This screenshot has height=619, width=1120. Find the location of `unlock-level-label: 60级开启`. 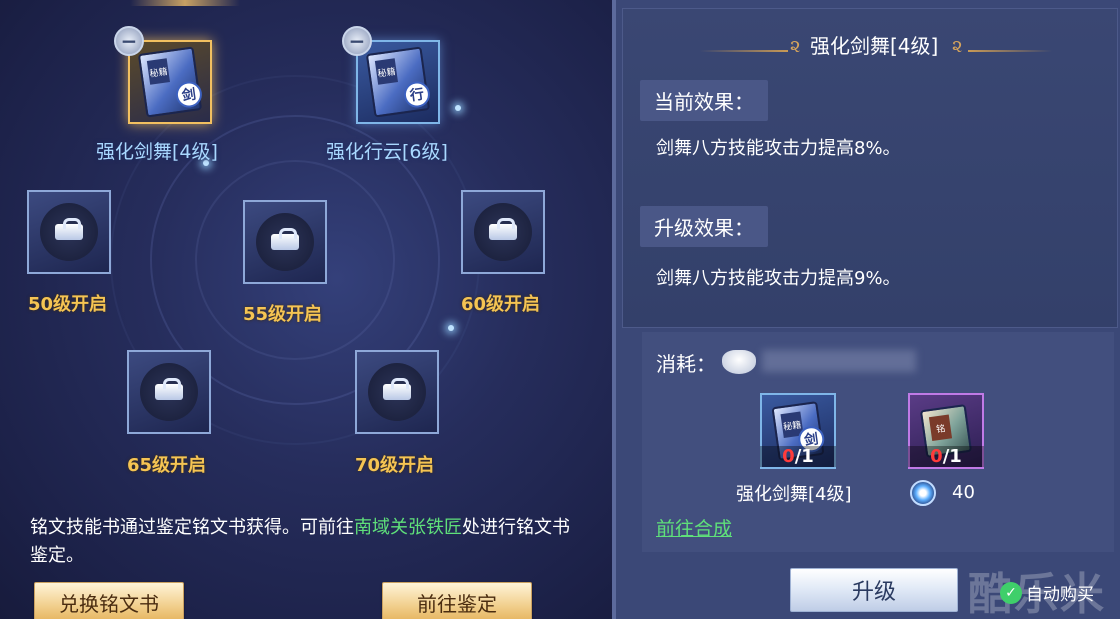

unlock-level-label: 60级开启 is located at coordinates (501, 304).